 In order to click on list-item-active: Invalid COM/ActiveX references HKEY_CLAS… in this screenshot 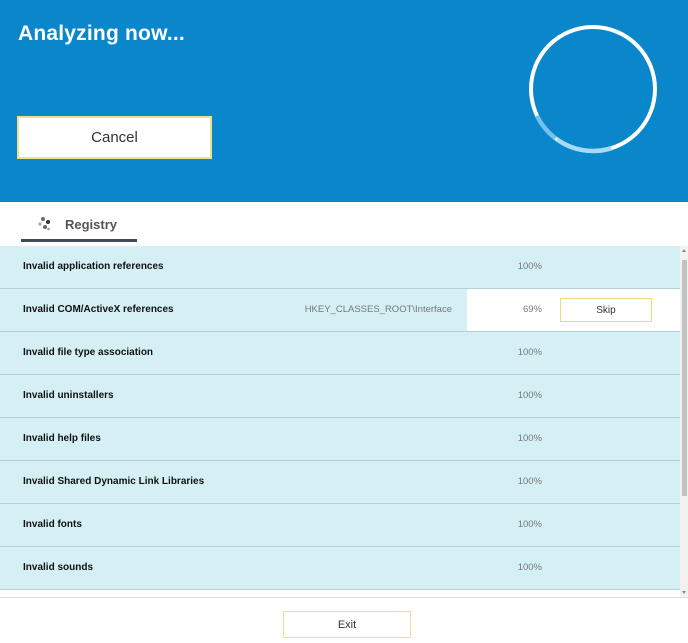, I will do `click(340, 310)`.